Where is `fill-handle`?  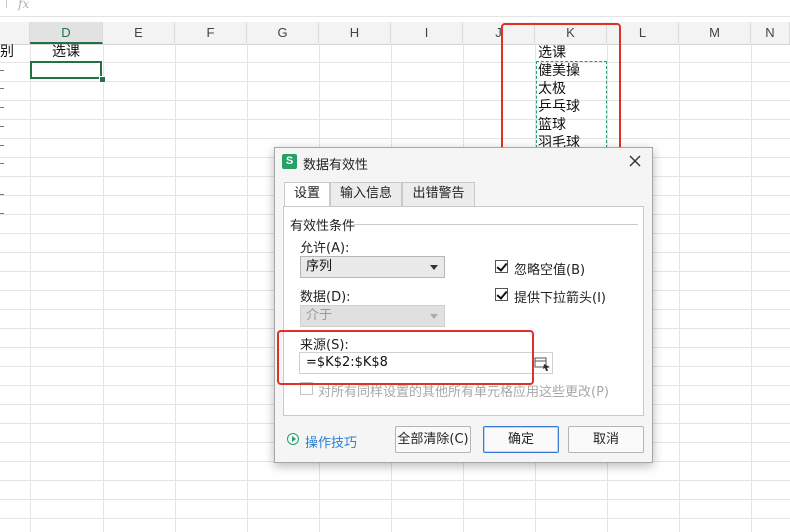
fill-handle is located at coordinates (102, 79).